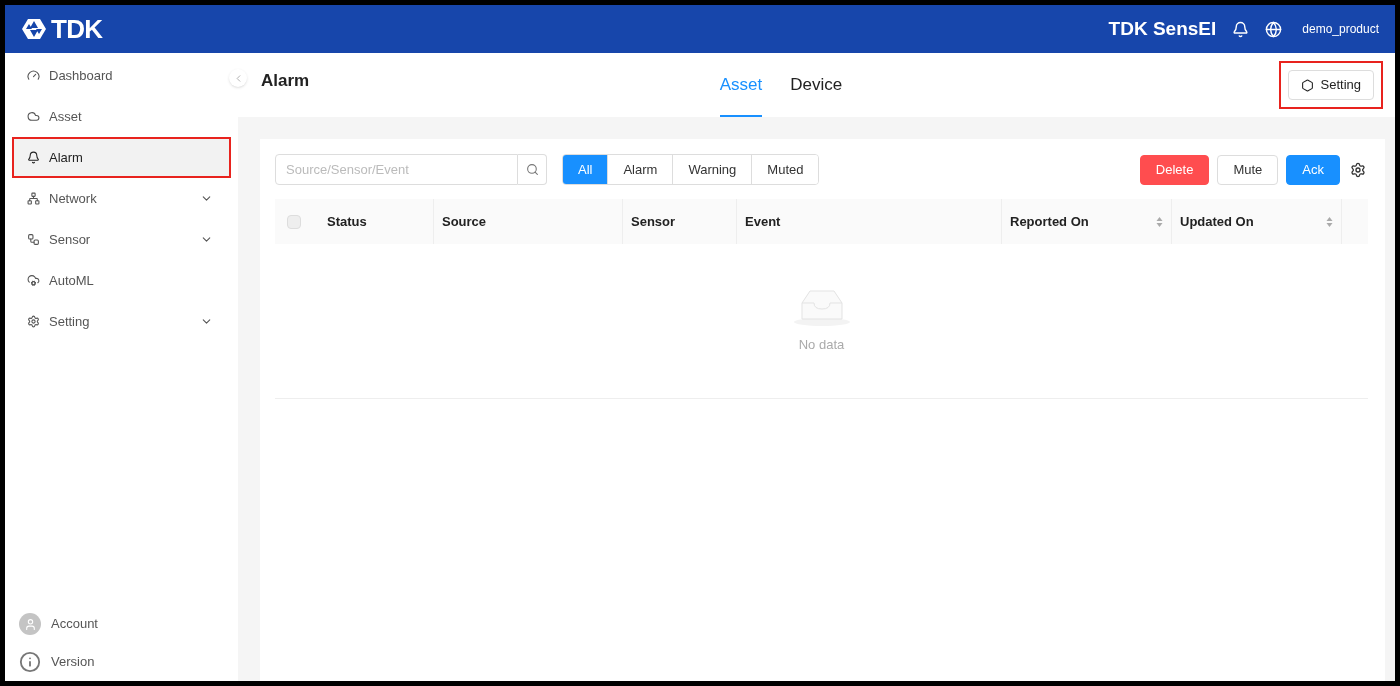  Describe the element at coordinates (347, 221) in the screenshot. I see `column-header: Status` at that location.